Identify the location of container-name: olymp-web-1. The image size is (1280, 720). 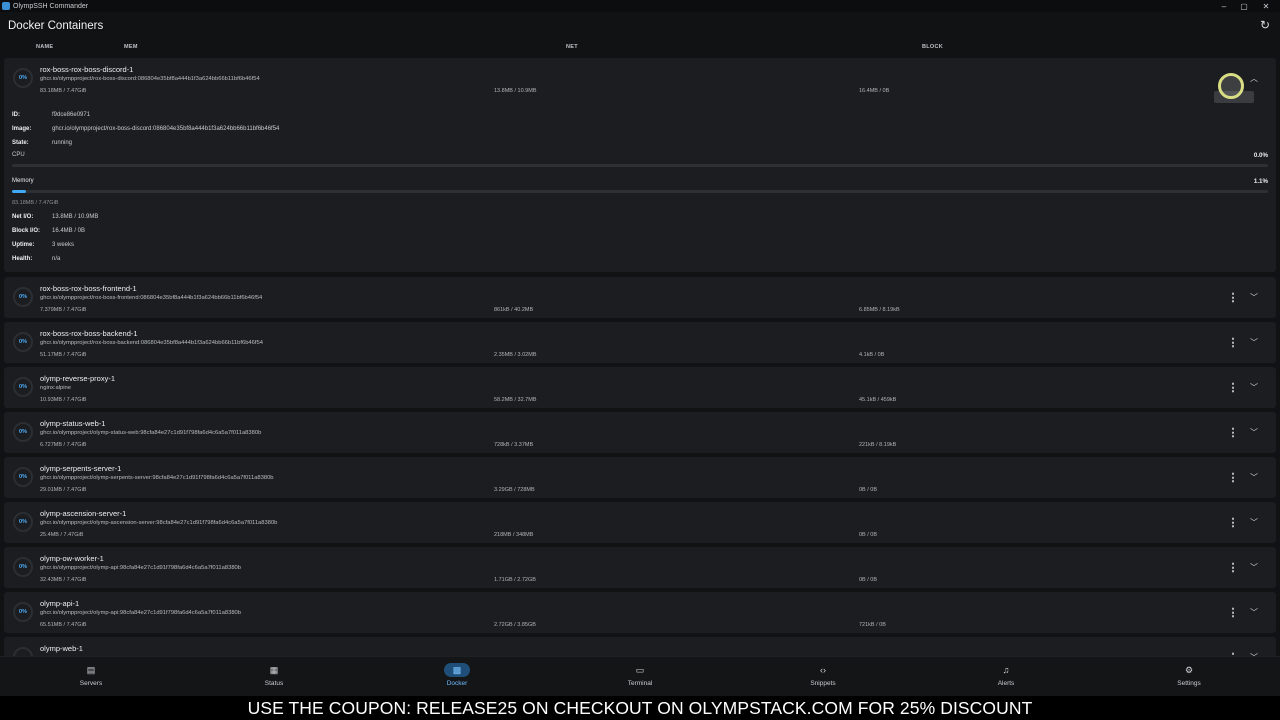
(61, 648).